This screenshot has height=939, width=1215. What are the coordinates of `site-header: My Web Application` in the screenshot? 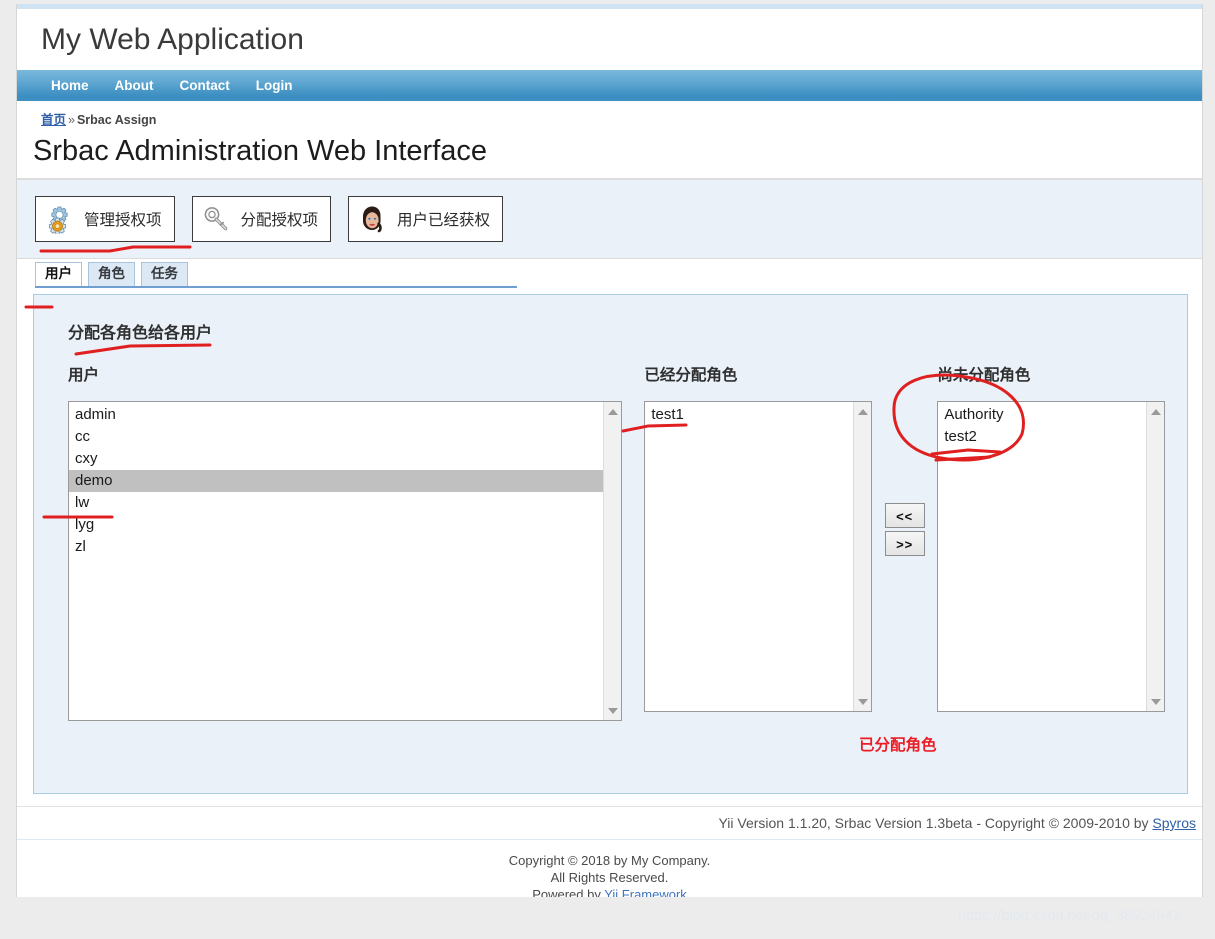 It's located at (609, 40).